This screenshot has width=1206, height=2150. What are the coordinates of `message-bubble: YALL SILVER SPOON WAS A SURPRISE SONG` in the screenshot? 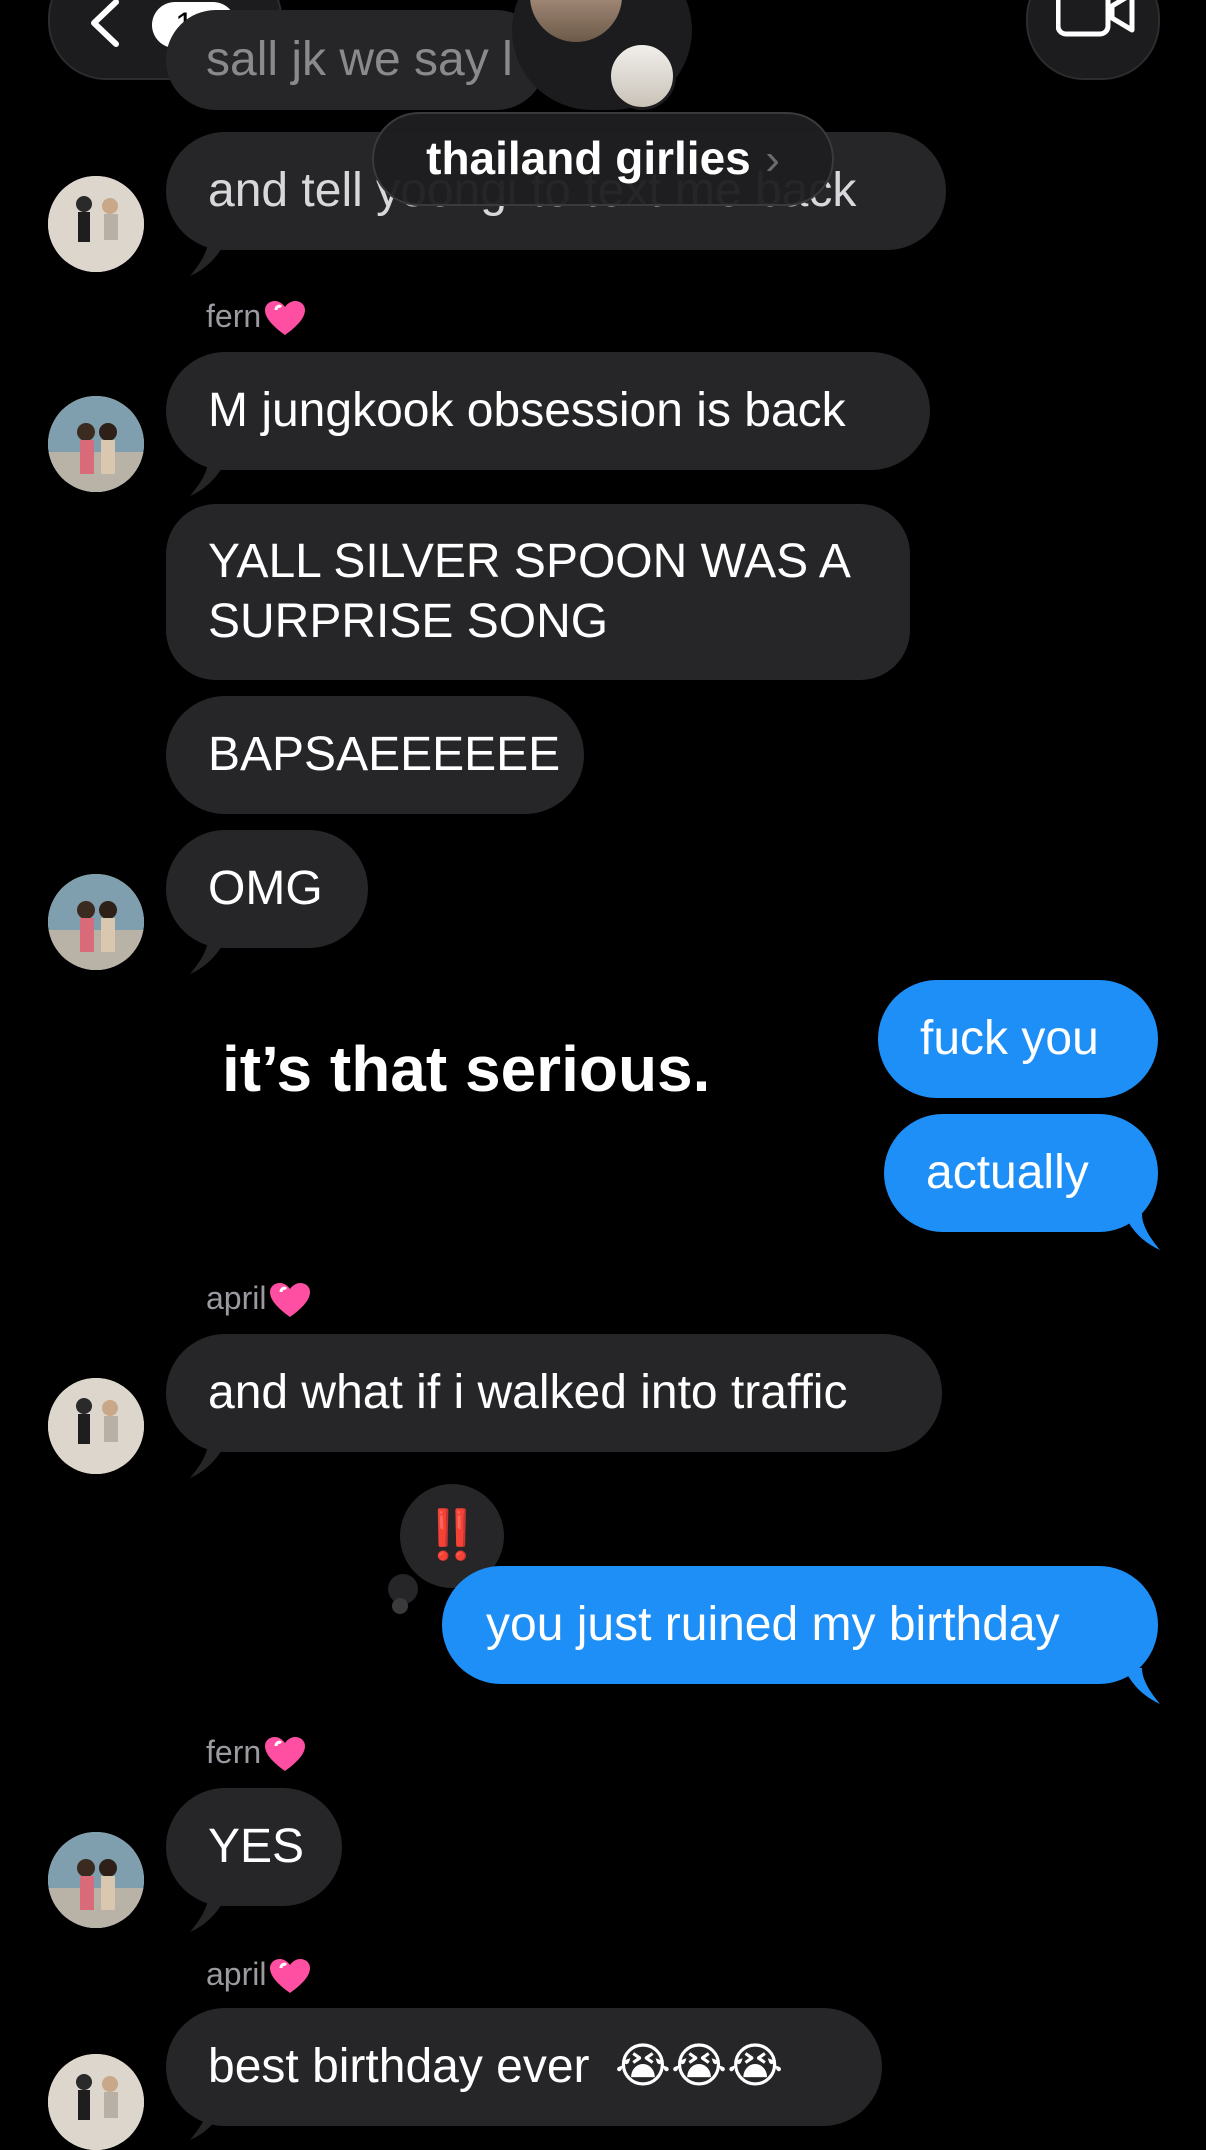 It's located at (538, 592).